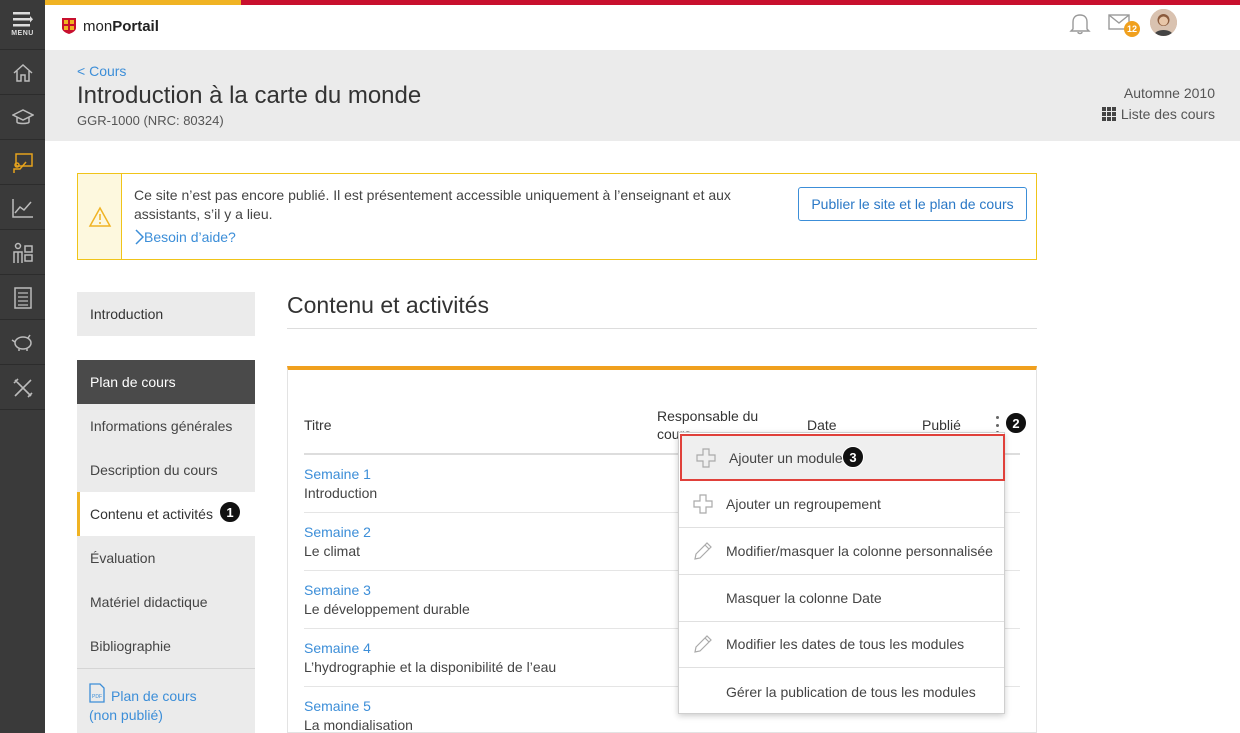 The image size is (1240, 733). What do you see at coordinates (22, 33) in the screenshot?
I see `menu-label: MENU` at bounding box center [22, 33].